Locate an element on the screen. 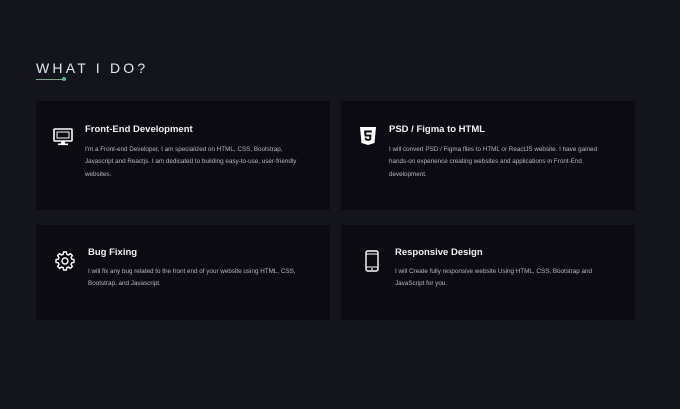 This screenshot has width=680, height=409. monitor-icon is located at coordinates (63, 137).